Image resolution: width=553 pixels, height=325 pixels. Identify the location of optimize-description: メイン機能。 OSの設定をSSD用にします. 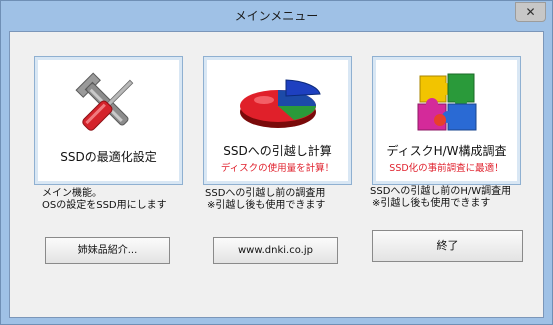
(104, 200).